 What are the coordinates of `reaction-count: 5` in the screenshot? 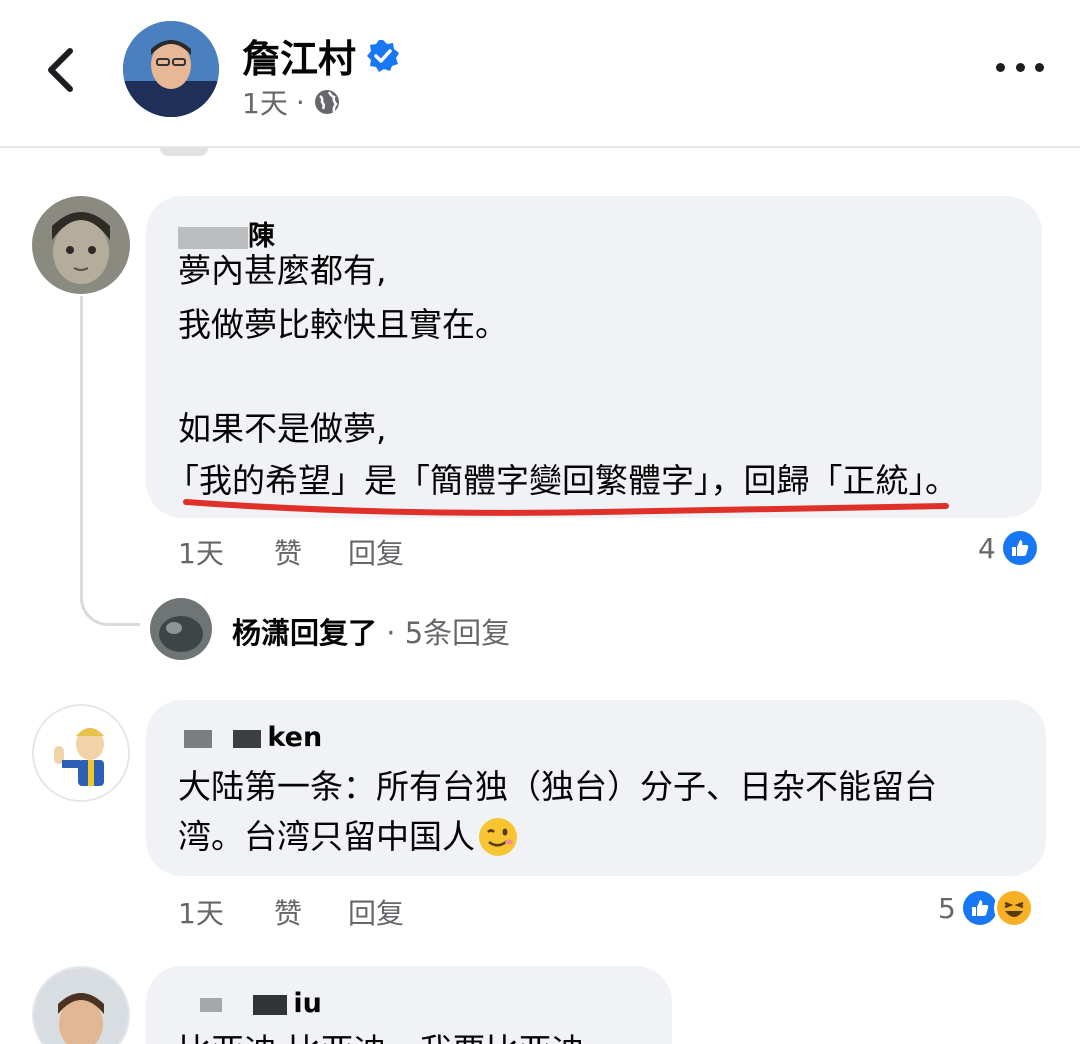 It's located at (947, 908).